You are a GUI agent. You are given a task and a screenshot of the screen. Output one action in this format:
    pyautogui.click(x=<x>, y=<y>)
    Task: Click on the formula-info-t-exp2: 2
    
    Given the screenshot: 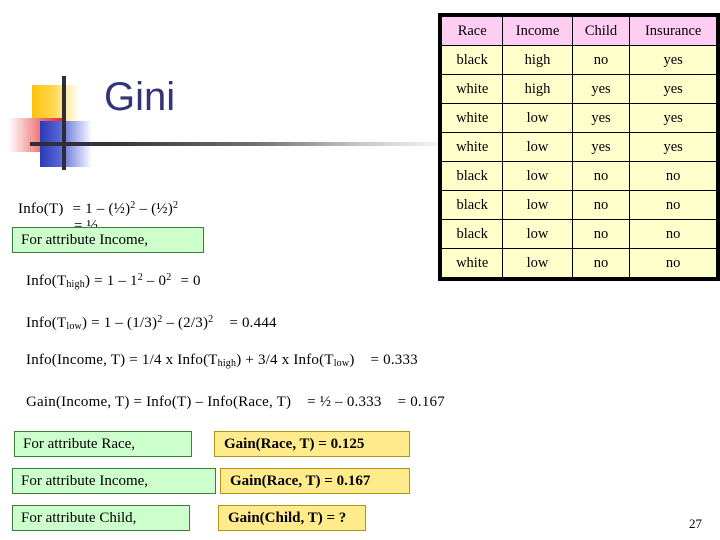 What is the action you would take?
    pyautogui.click(x=175, y=205)
    